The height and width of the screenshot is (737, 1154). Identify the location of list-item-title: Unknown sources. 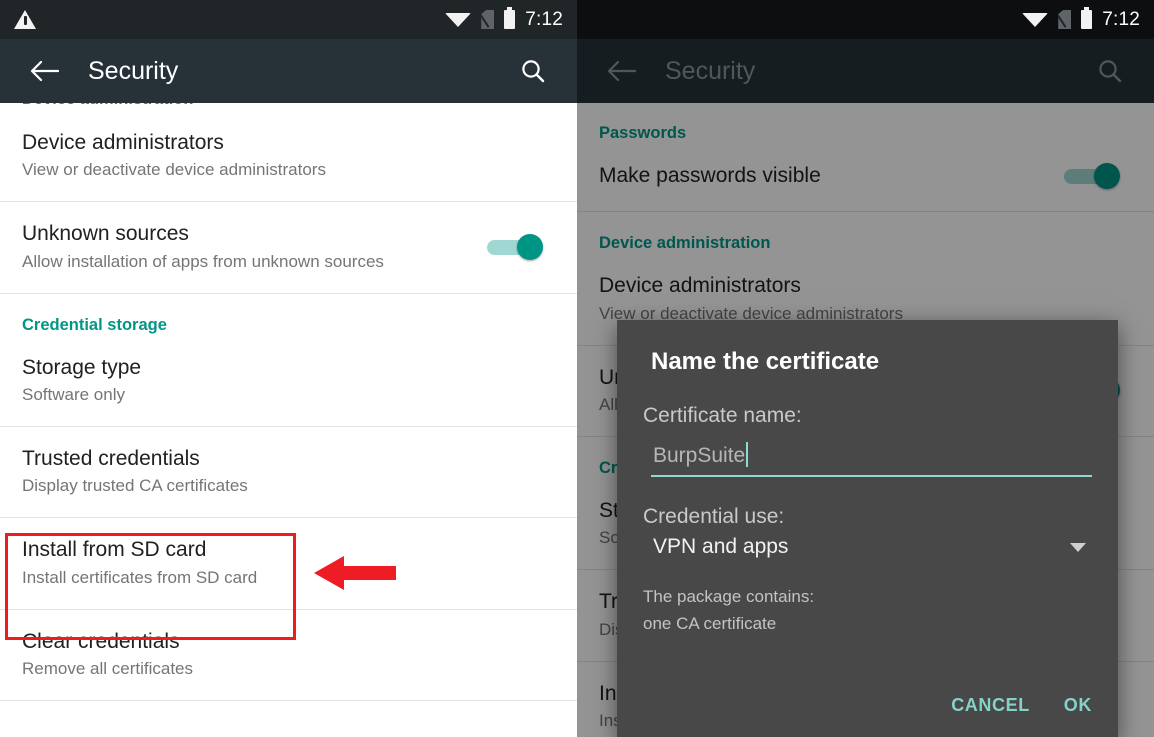
(105, 234).